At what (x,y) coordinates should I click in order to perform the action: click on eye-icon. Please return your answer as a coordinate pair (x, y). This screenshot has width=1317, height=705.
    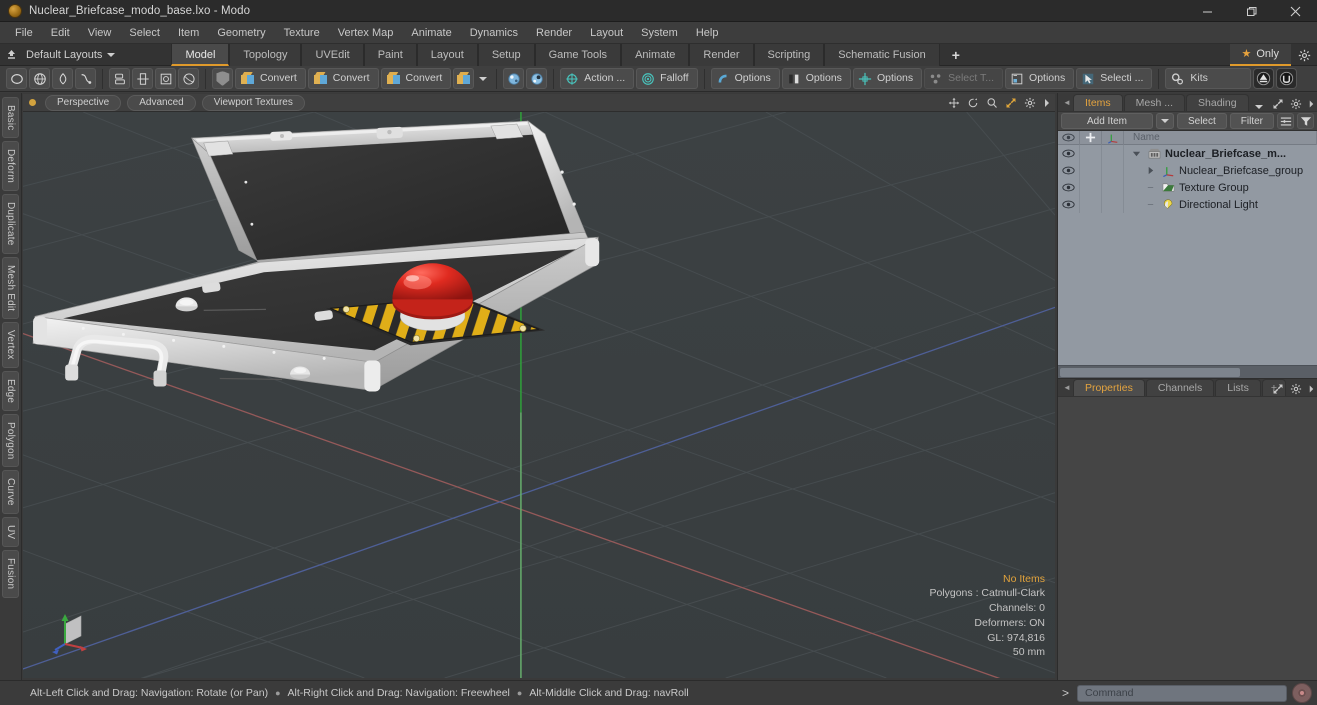
    Looking at the image, I should click on (1069, 170).